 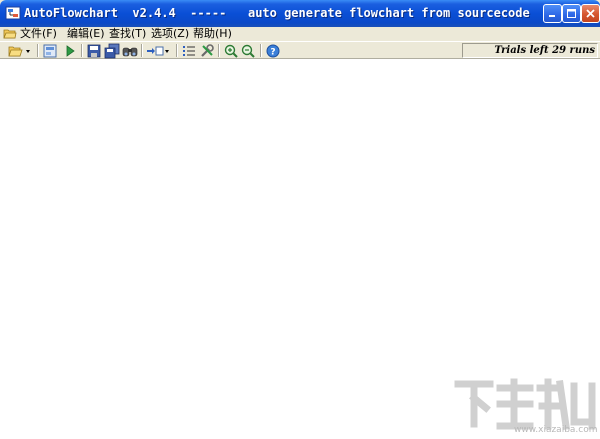 What do you see at coordinates (10, 34) in the screenshot?
I see `folder-icon` at bounding box center [10, 34].